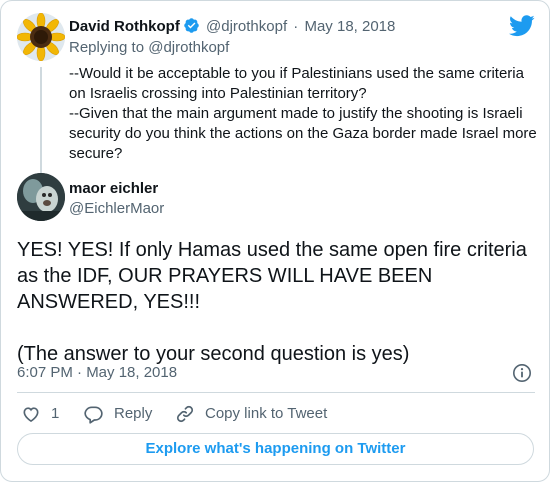 This screenshot has height=482, width=550. I want to click on main-display-name: maor eichler, so click(113, 189).